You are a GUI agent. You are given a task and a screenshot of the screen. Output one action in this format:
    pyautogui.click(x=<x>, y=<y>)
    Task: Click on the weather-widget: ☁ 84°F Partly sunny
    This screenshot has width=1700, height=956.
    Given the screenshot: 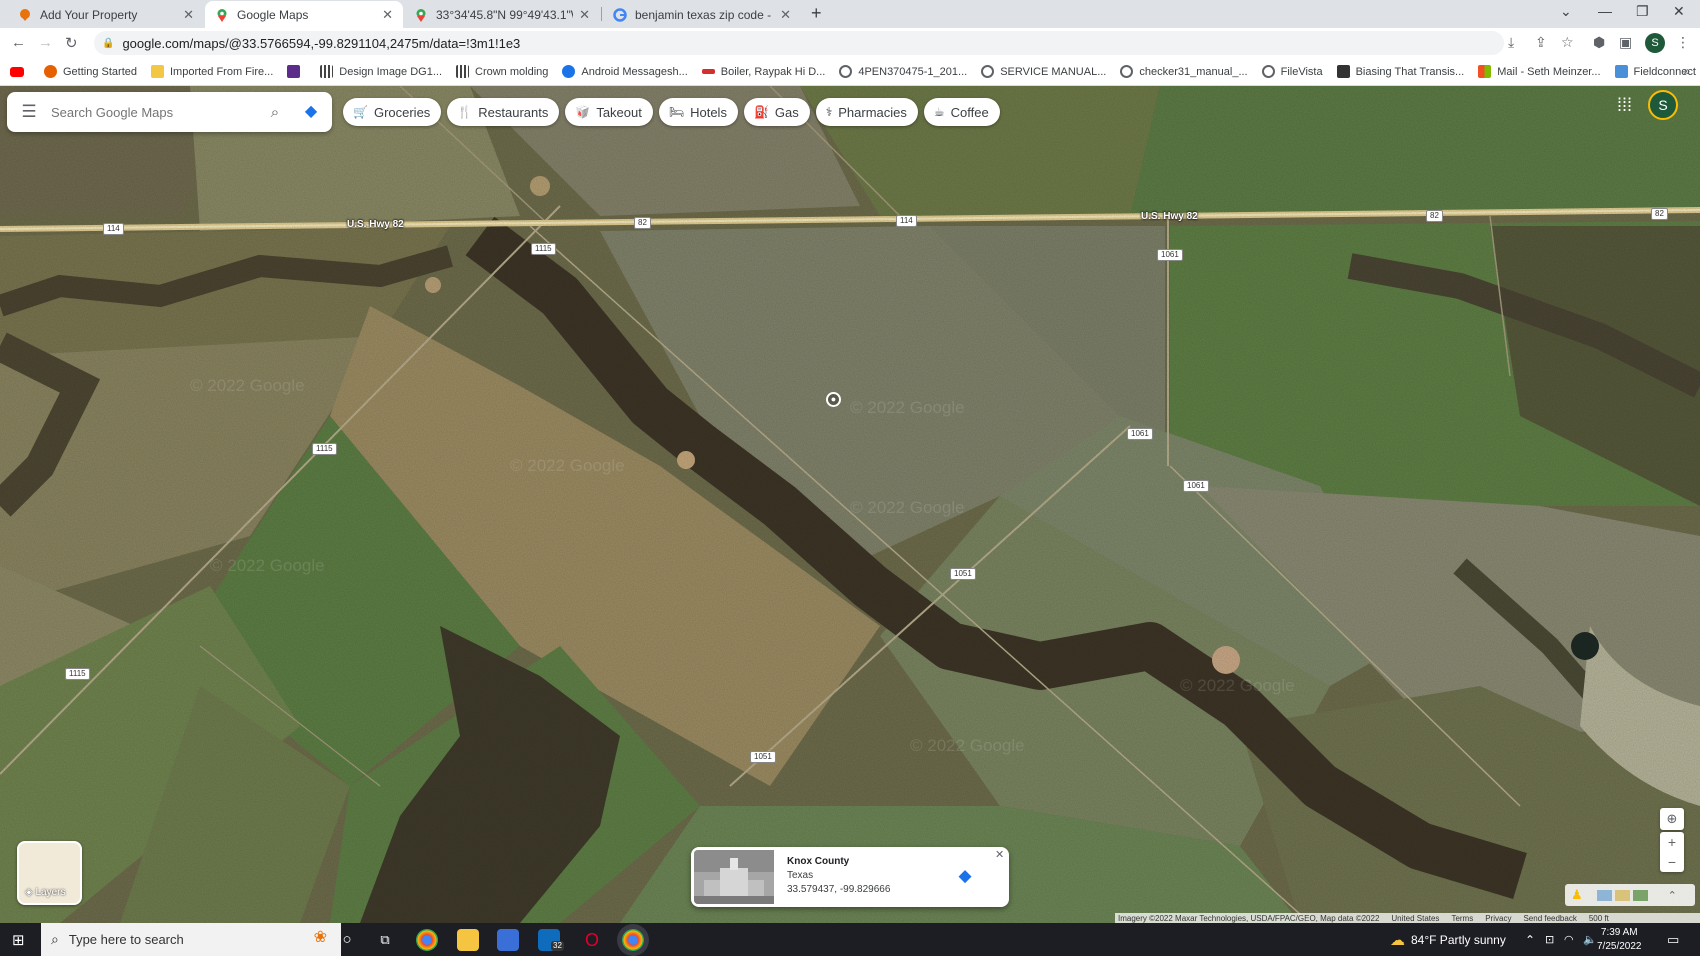 What is the action you would take?
    pyautogui.click(x=1448, y=939)
    